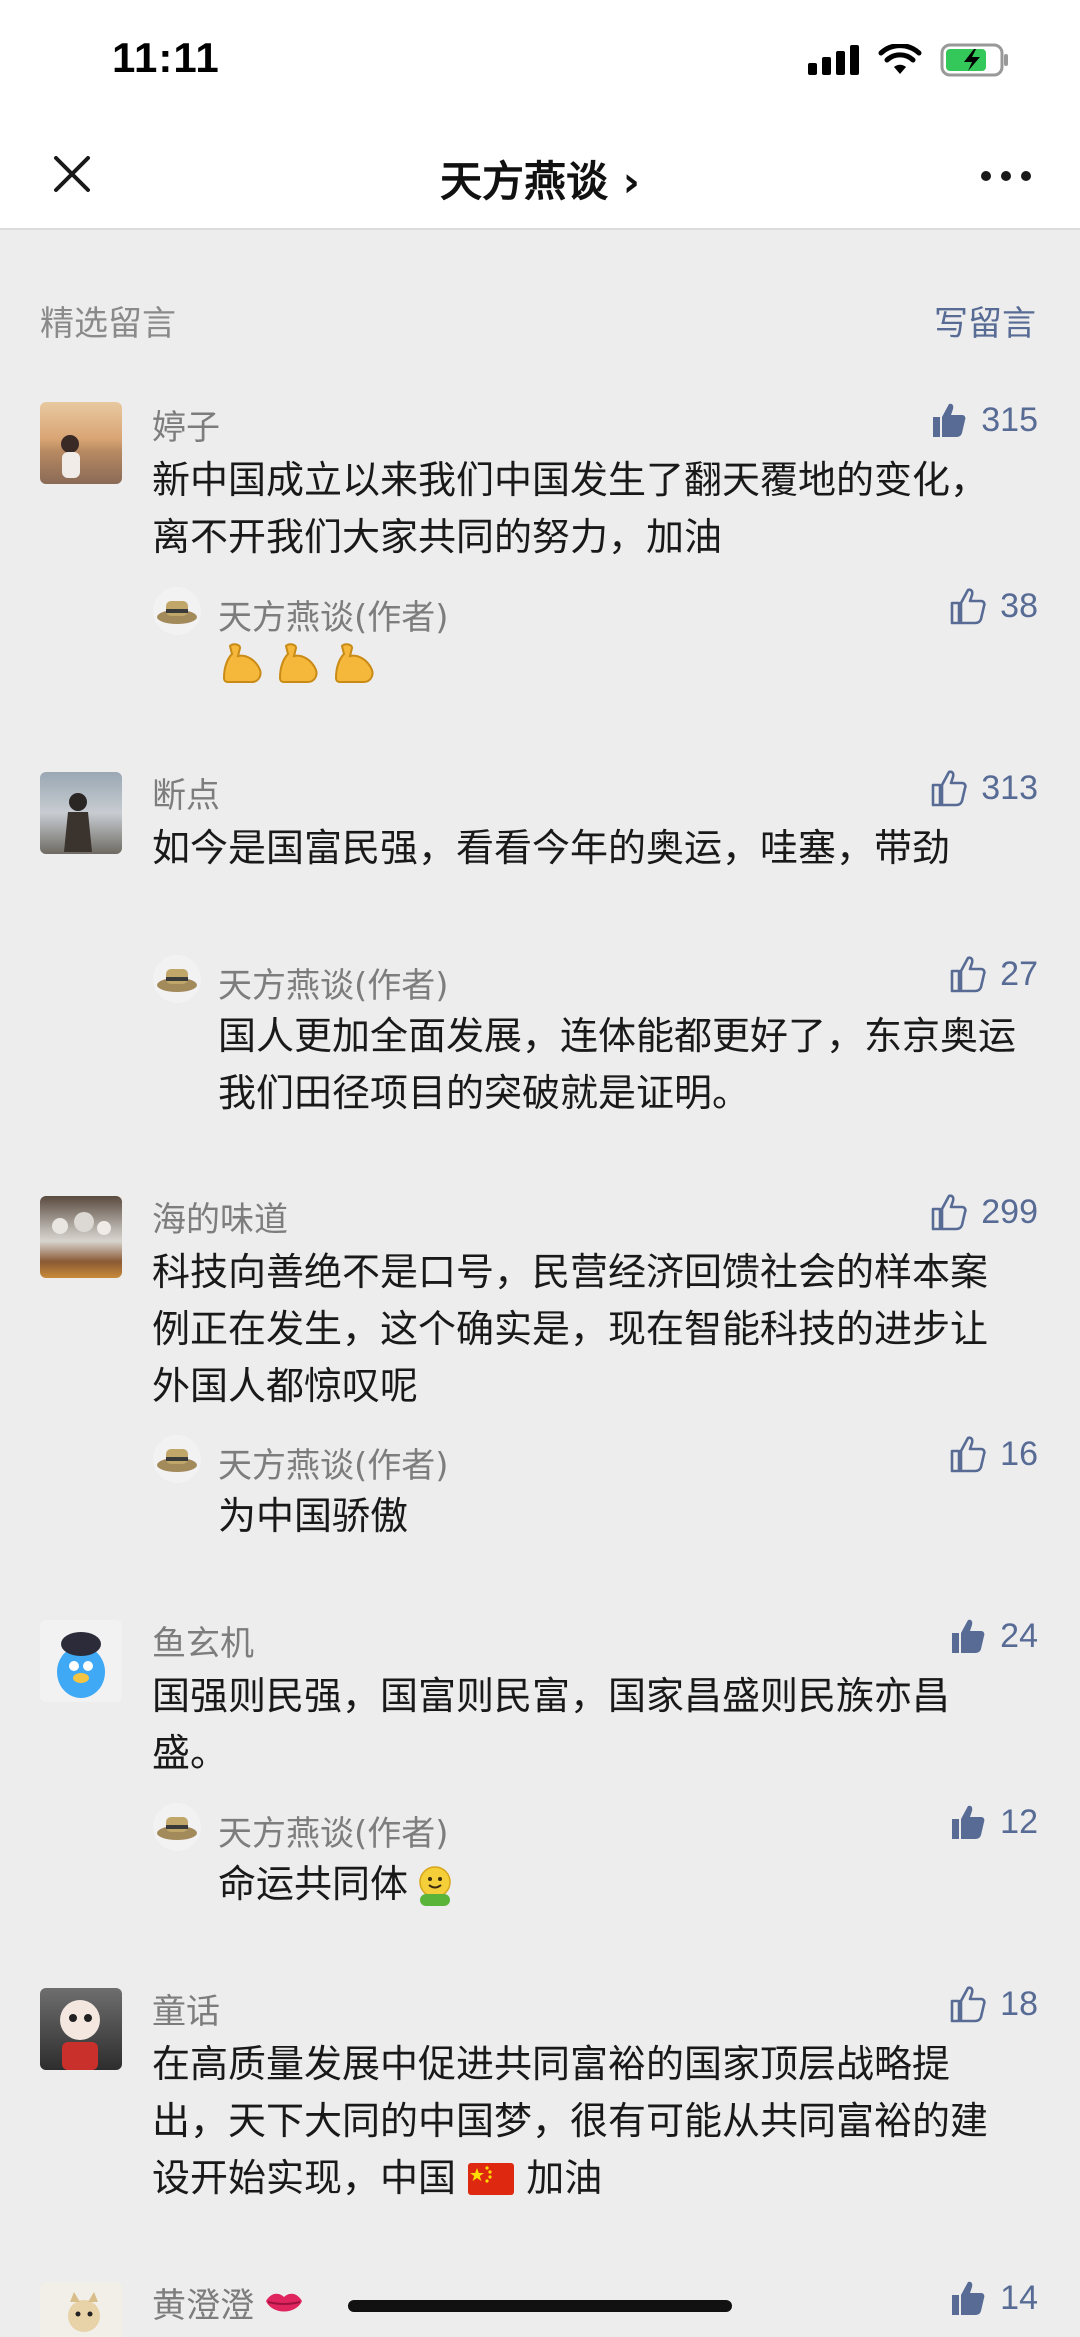  Describe the element at coordinates (203, 2302) in the screenshot. I see `comment-author: 黄澄澄` at that location.